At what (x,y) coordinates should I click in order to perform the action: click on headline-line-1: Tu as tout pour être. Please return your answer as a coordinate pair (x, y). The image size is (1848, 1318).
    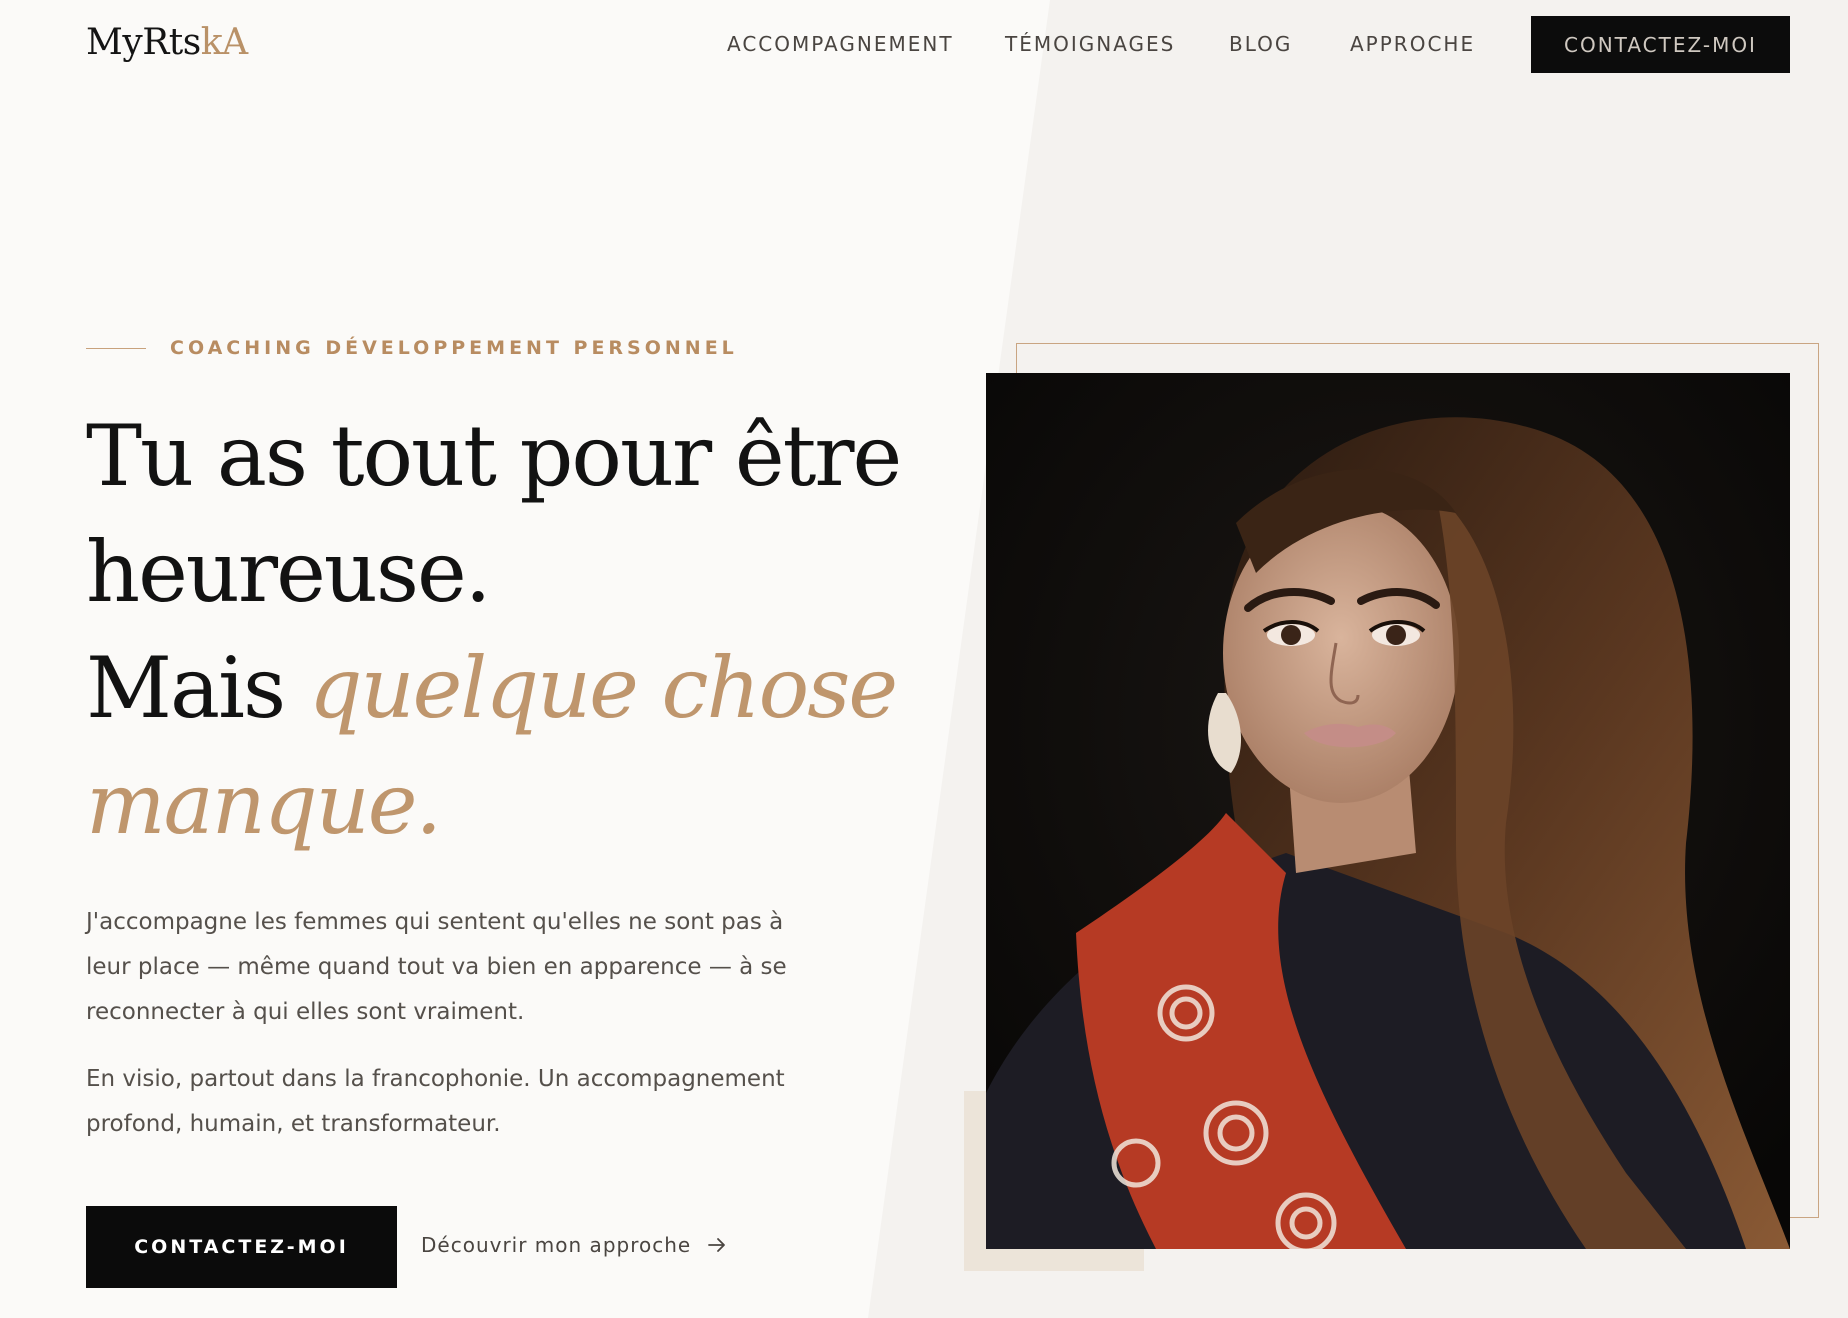
    Looking at the image, I should click on (494, 456).